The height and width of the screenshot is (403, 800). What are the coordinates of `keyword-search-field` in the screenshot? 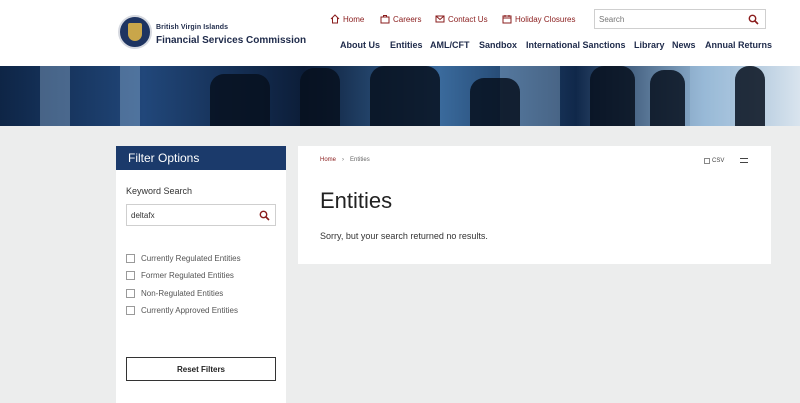 It's located at (201, 215).